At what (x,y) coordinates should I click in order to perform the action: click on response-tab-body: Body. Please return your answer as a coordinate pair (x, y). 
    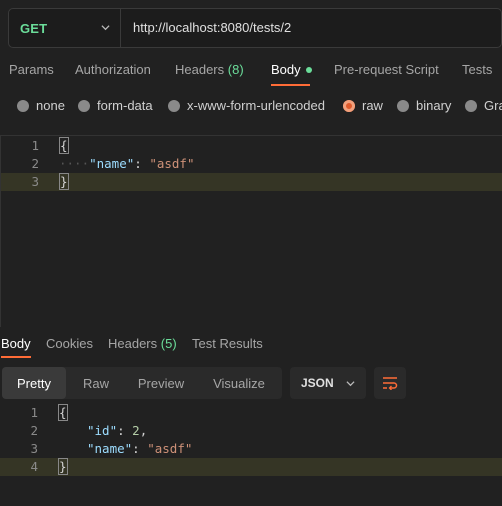
    Looking at the image, I should click on (16, 343).